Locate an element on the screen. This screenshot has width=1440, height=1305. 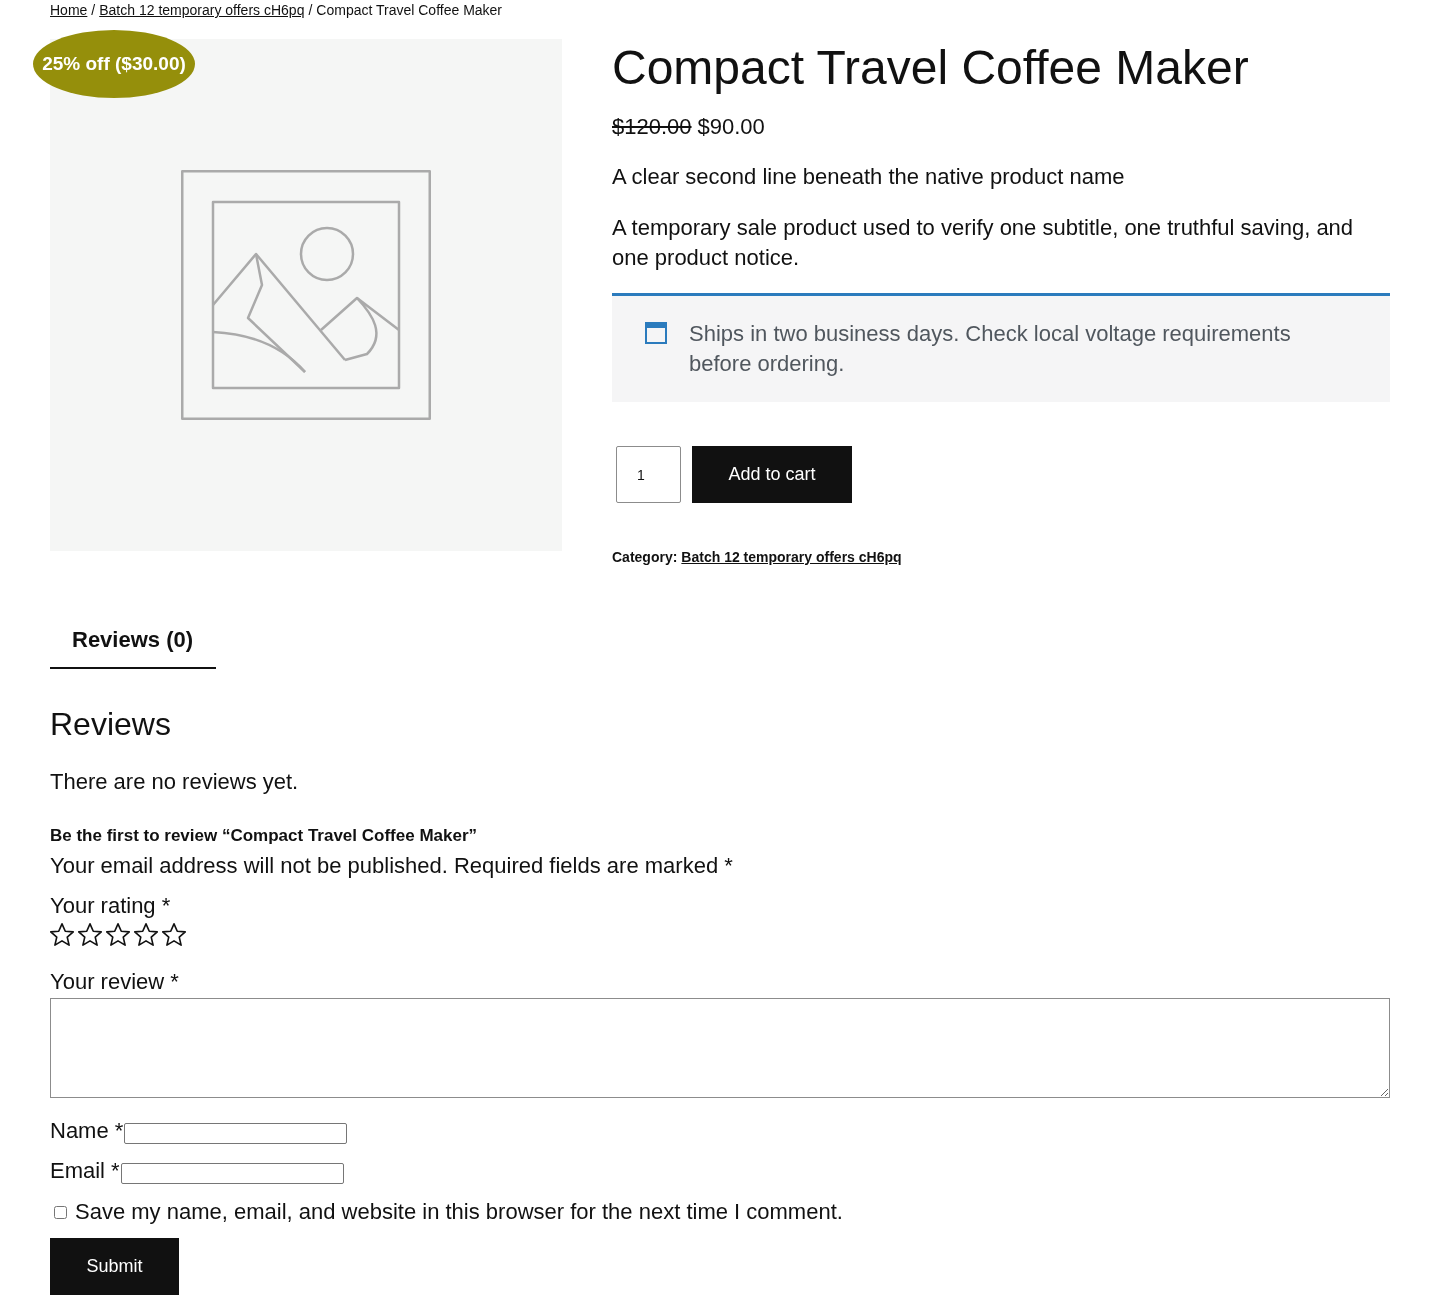
review-field is located at coordinates (720, 1048).